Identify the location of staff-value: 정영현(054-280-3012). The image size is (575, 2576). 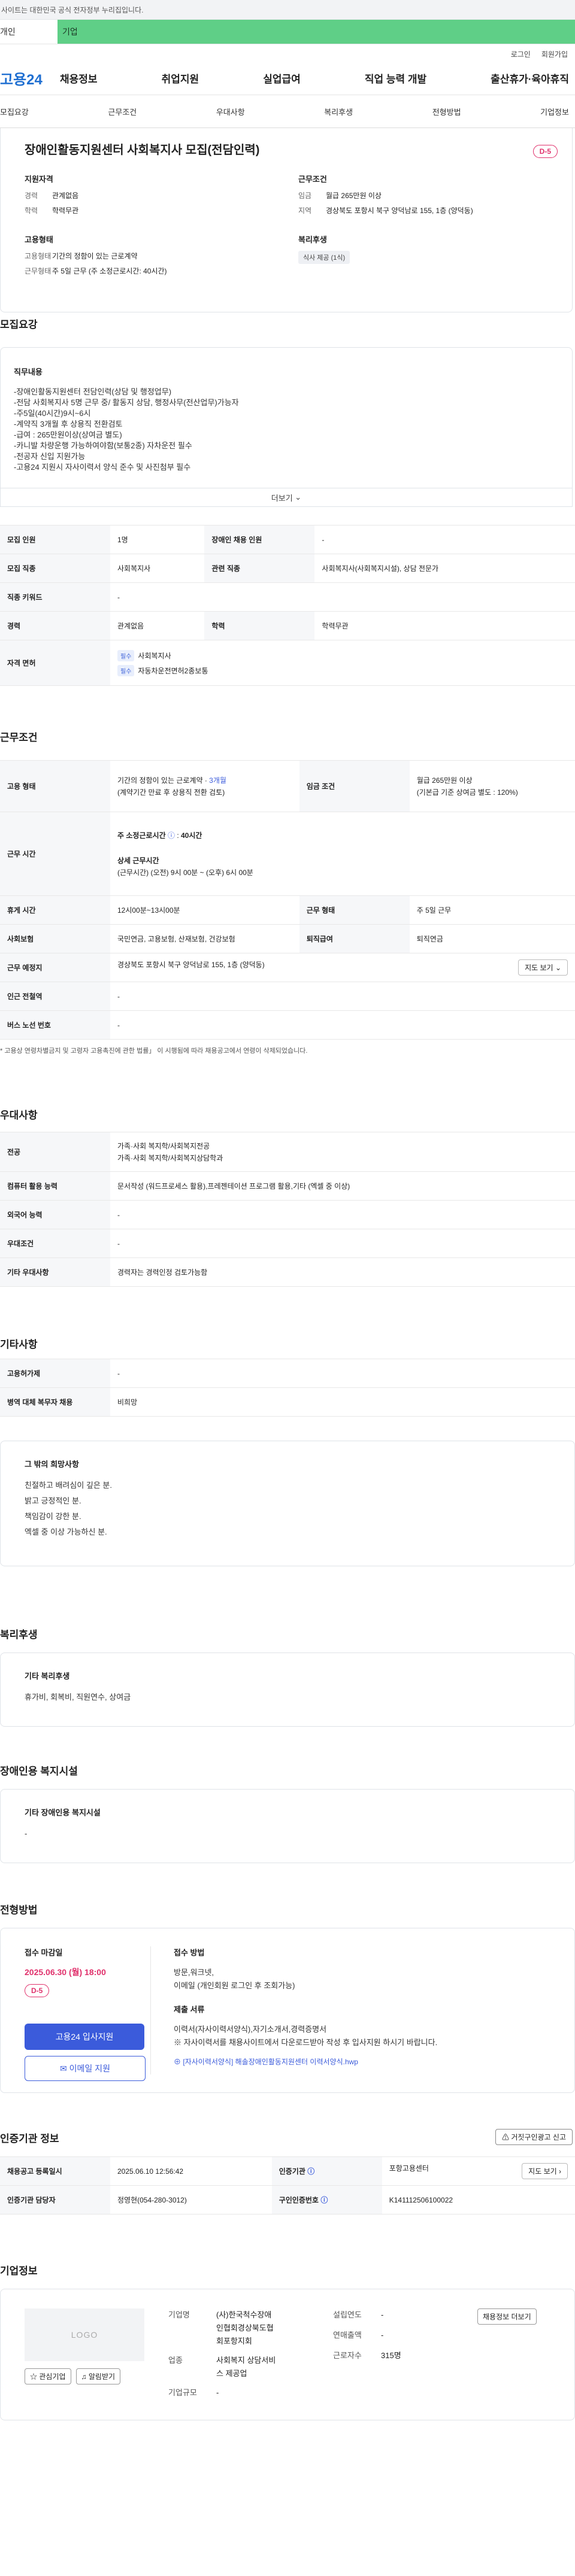
(191, 2199).